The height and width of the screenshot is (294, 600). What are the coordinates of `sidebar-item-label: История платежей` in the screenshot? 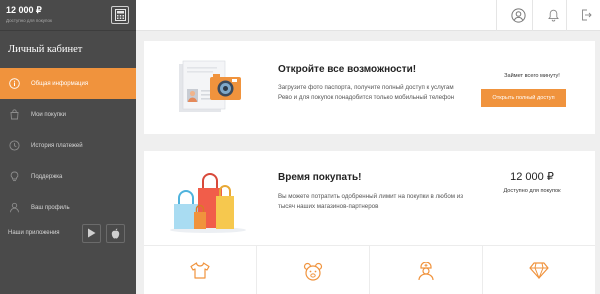 It's located at (57, 145).